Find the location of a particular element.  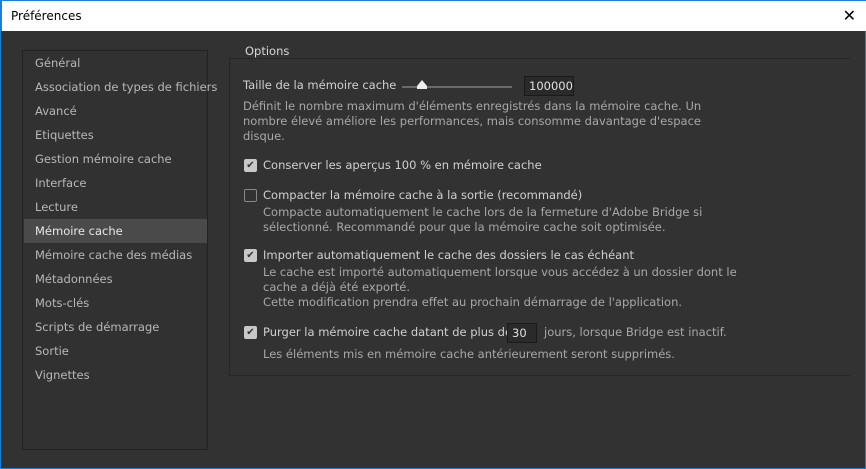

sidebar-item-metadata: Métadonnées is located at coordinates (115, 279).